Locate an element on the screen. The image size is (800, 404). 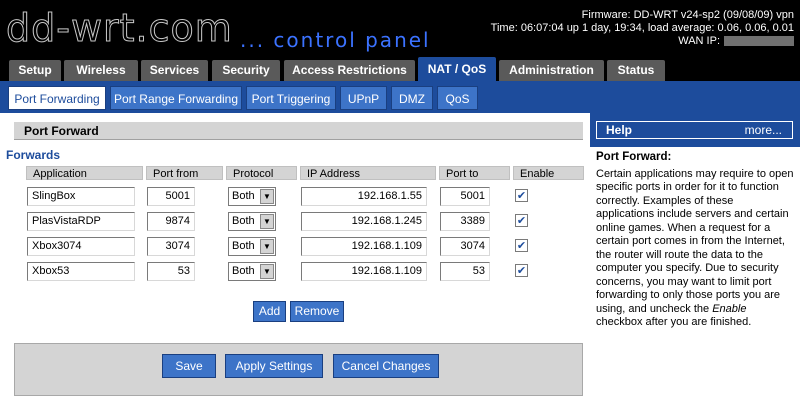
col-port-to: Port to is located at coordinates (474, 173).